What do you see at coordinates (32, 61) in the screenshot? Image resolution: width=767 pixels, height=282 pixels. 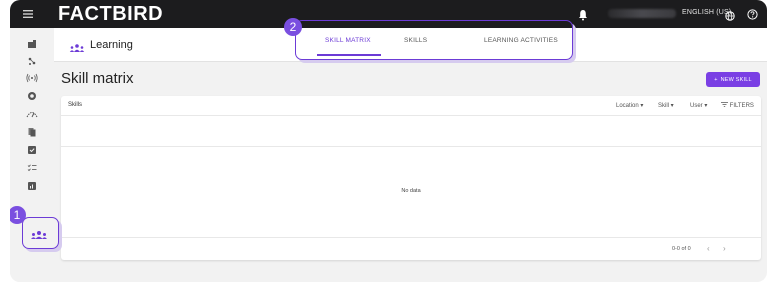 I see `lines-icon` at bounding box center [32, 61].